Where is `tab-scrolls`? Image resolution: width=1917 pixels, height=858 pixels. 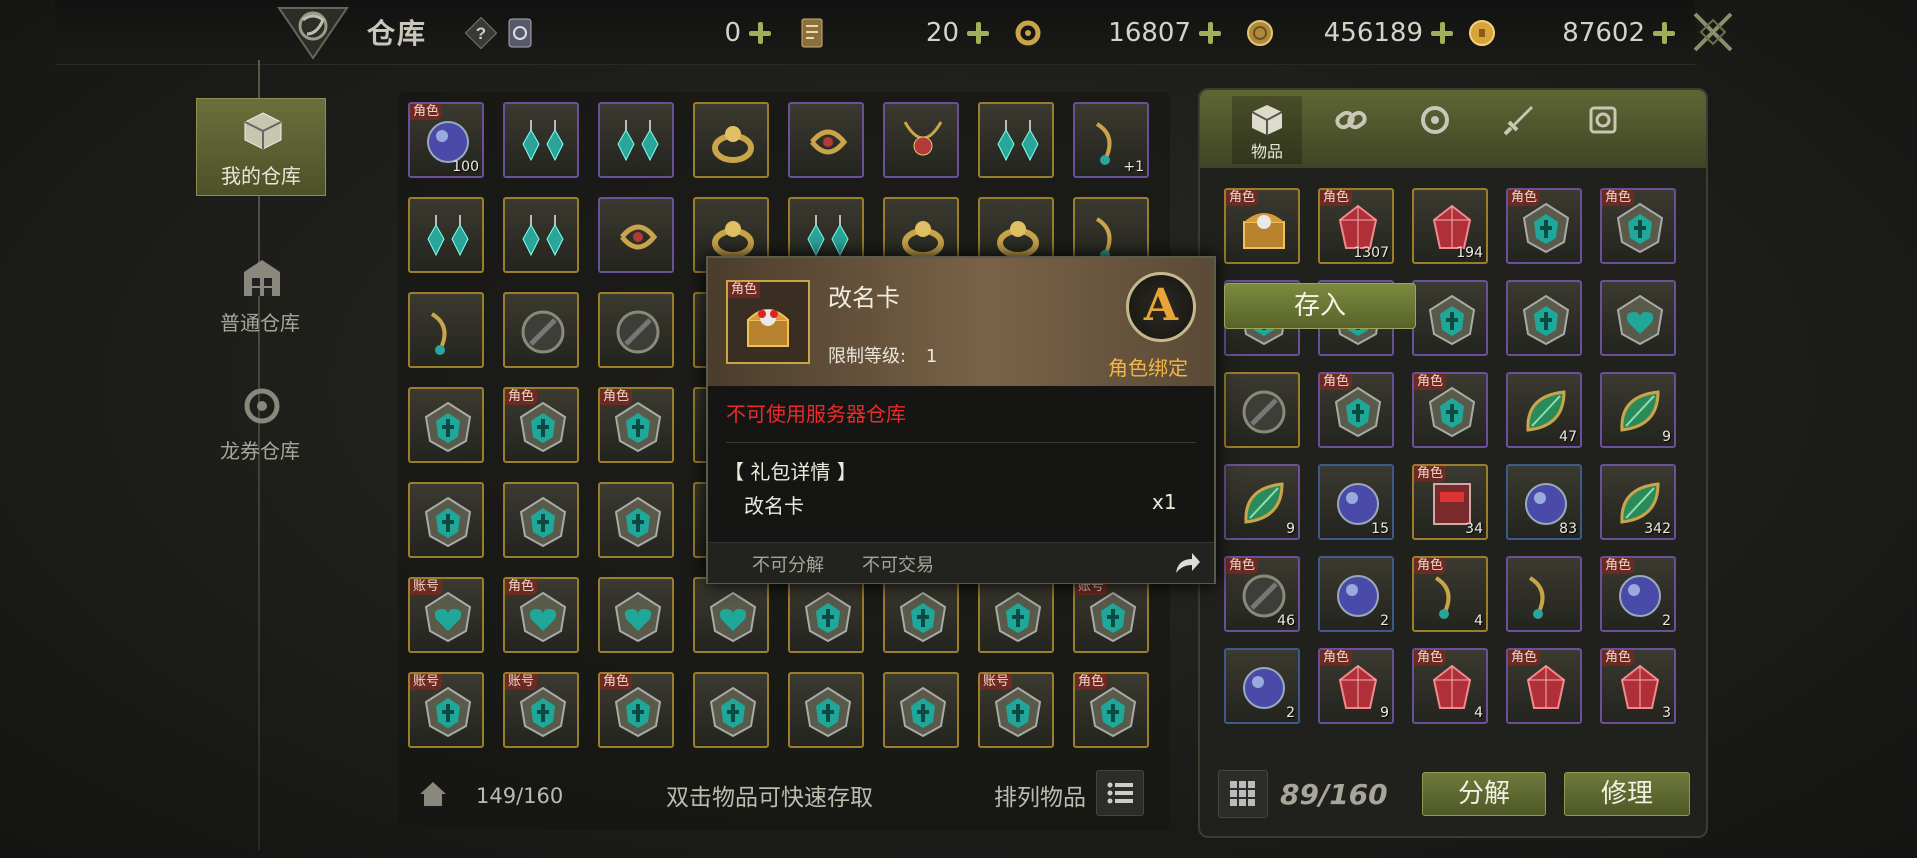 tab-scrolls is located at coordinates (1603, 130).